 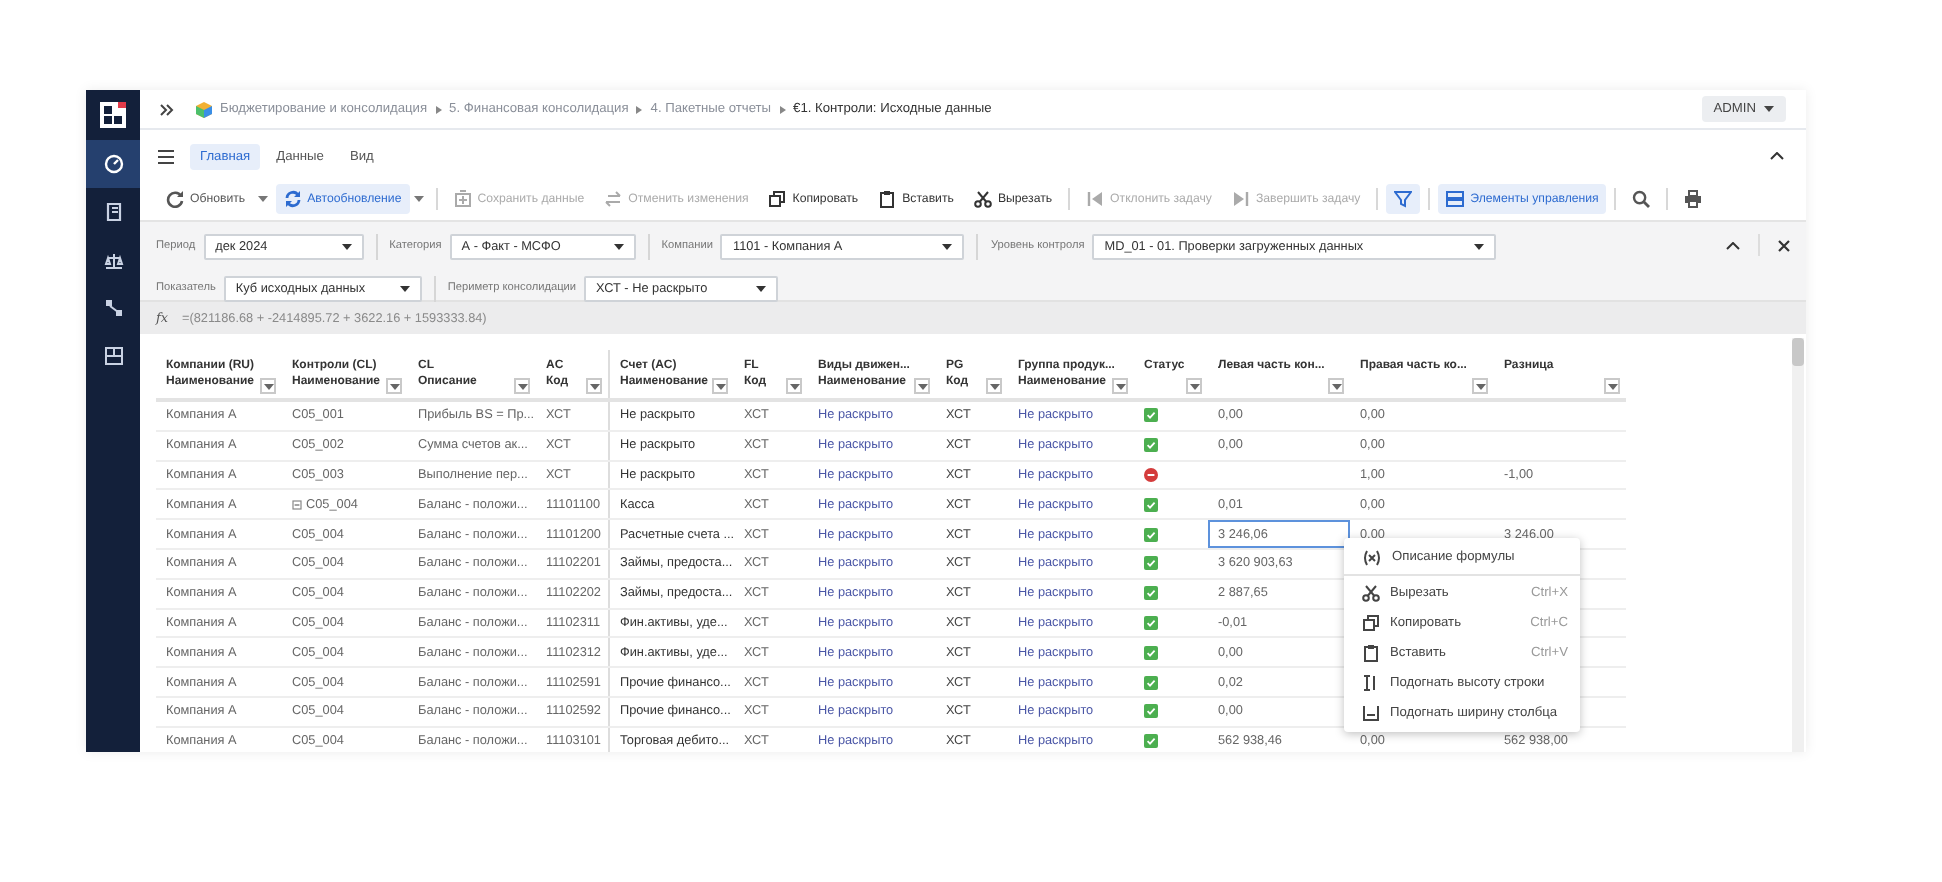 What do you see at coordinates (167, 109) in the screenshot?
I see `expand-icon` at bounding box center [167, 109].